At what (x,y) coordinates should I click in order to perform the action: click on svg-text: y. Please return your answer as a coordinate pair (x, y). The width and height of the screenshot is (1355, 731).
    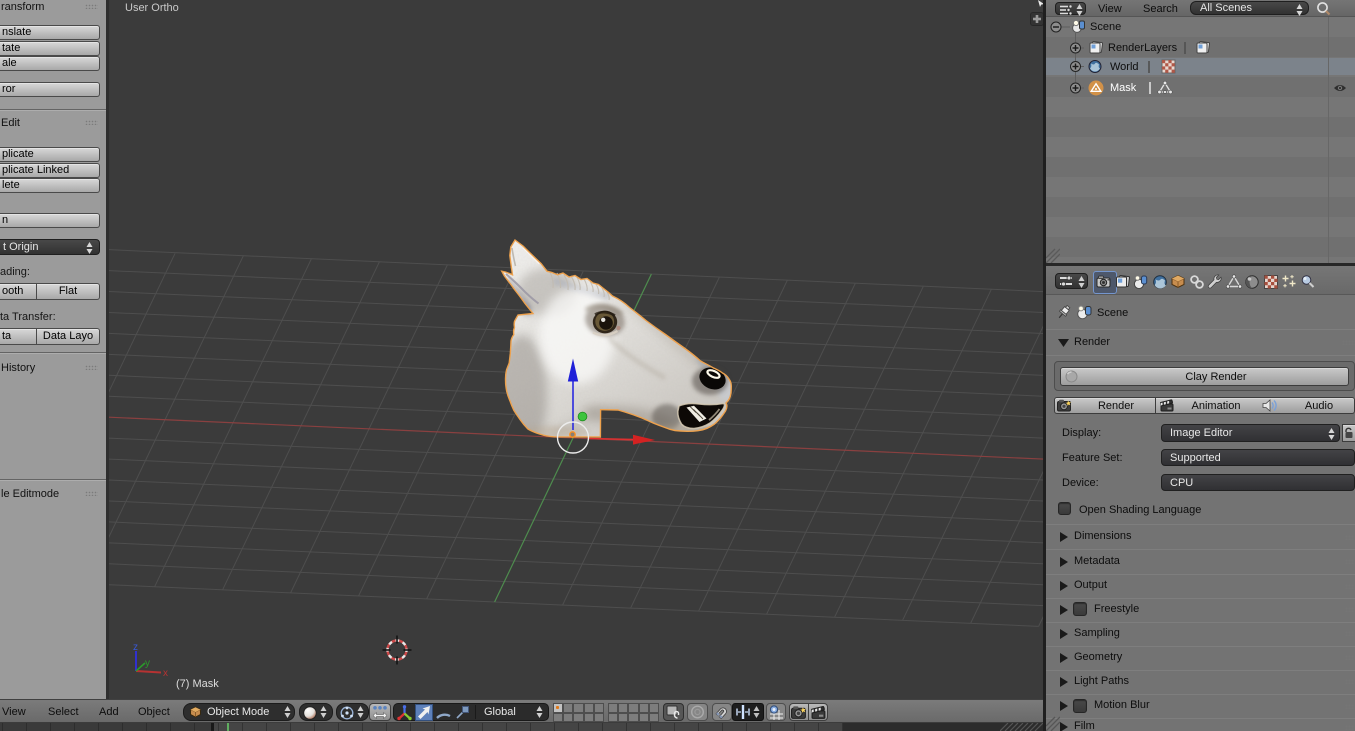
    Looking at the image, I should click on (147, 663).